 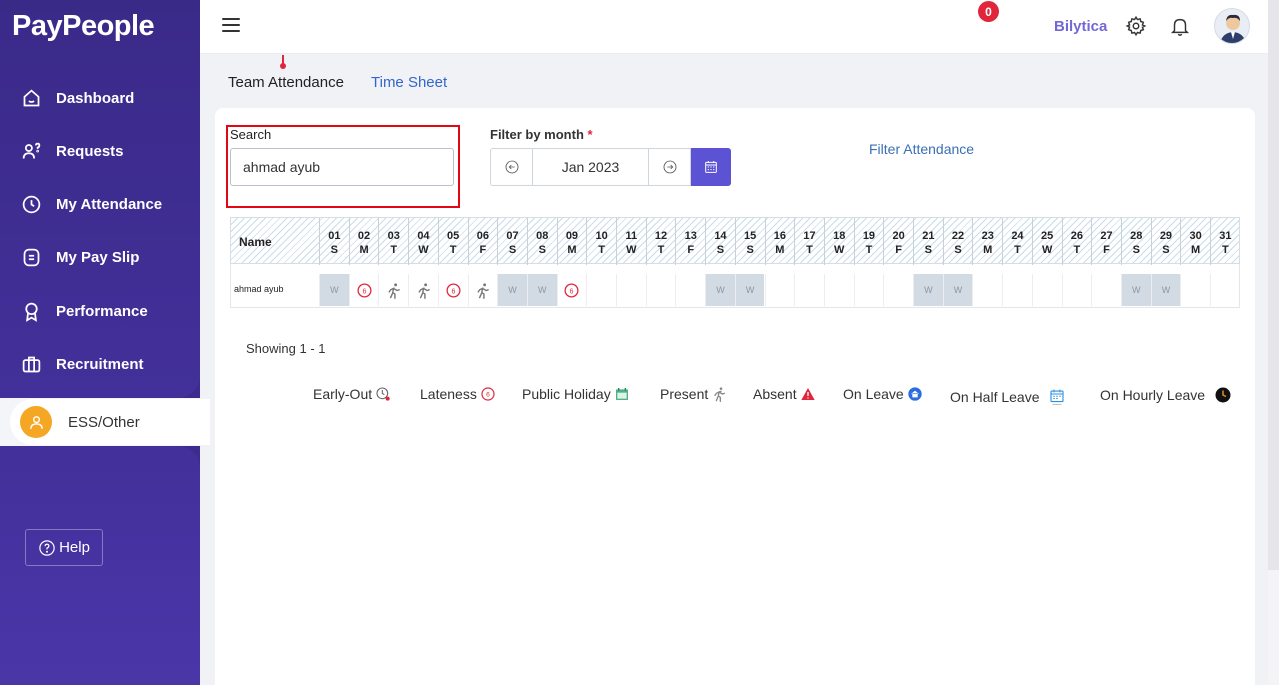 I want to click on payslip-icon, so click(x=31, y=257).